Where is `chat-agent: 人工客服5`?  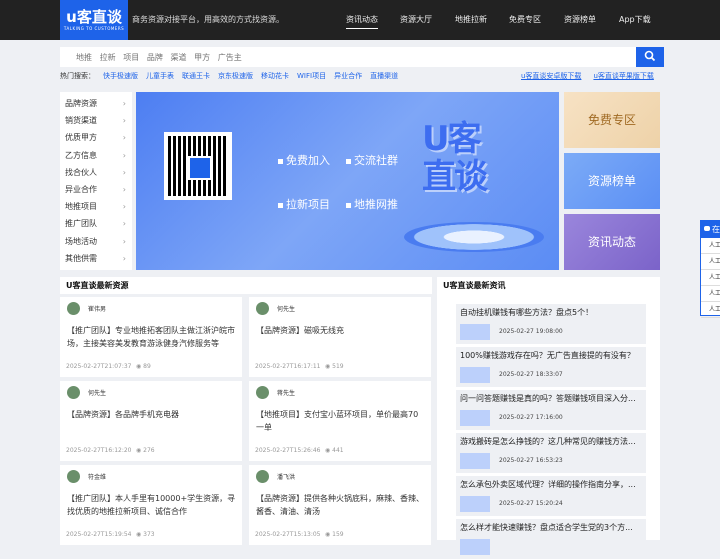 chat-agent: 人工客服5 is located at coordinates (710, 310).